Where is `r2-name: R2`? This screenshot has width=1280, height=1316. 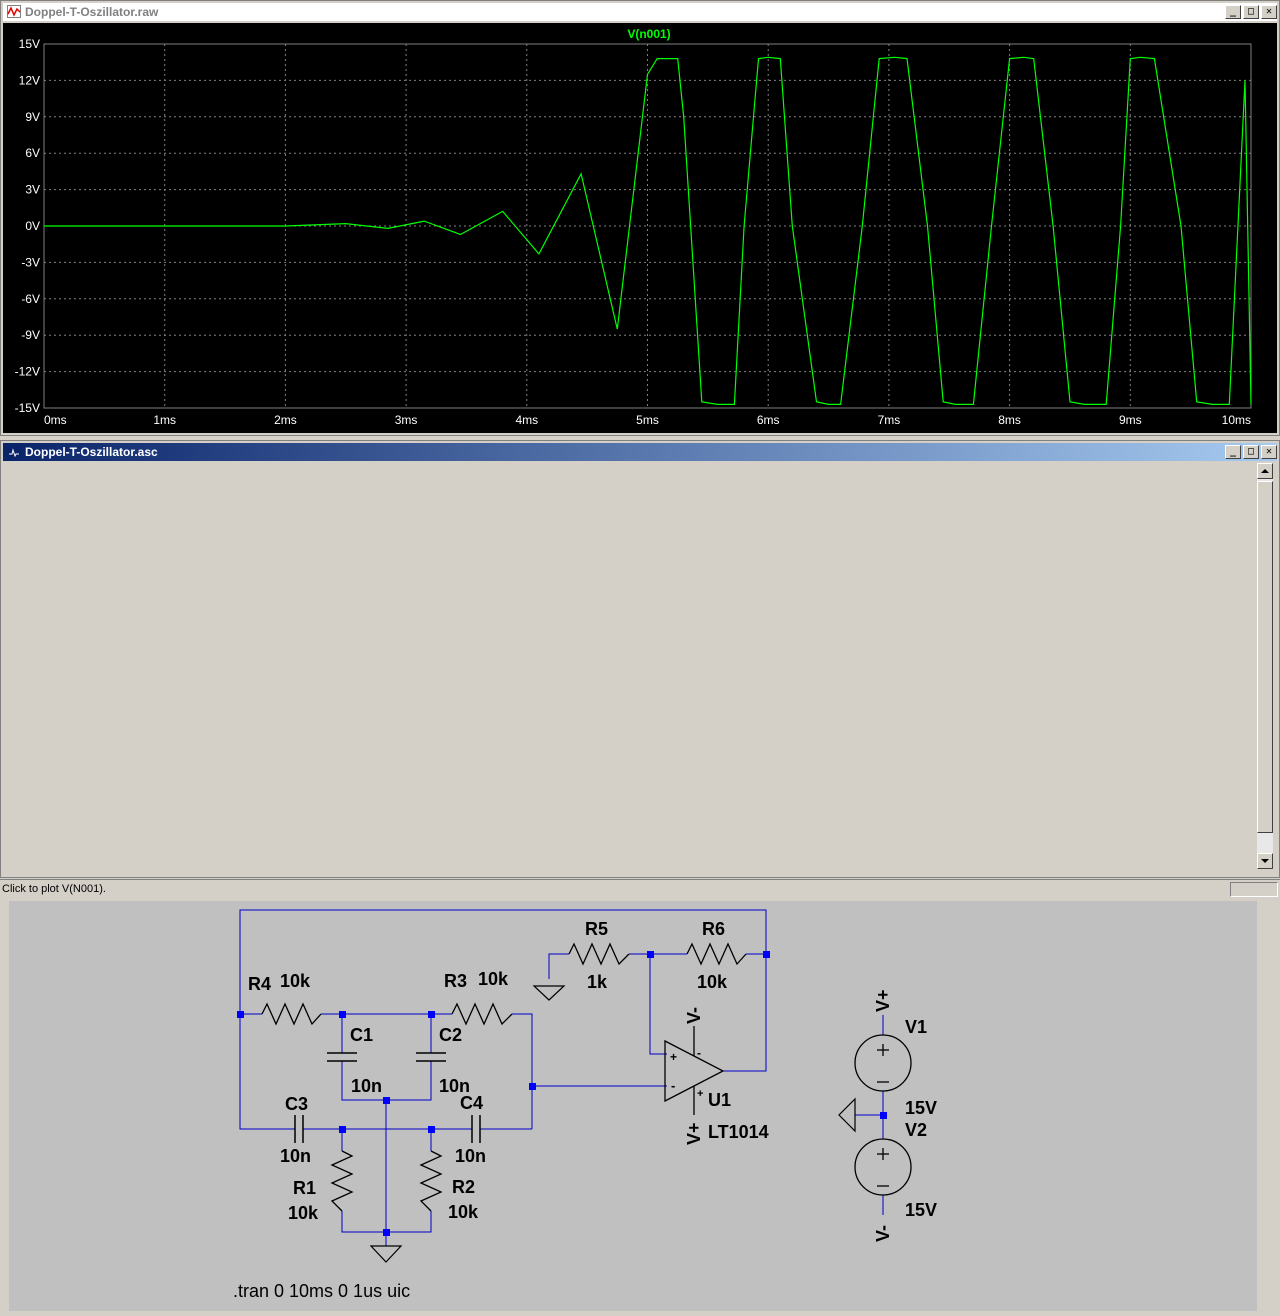
r2-name: R2 is located at coordinates (463, 1187).